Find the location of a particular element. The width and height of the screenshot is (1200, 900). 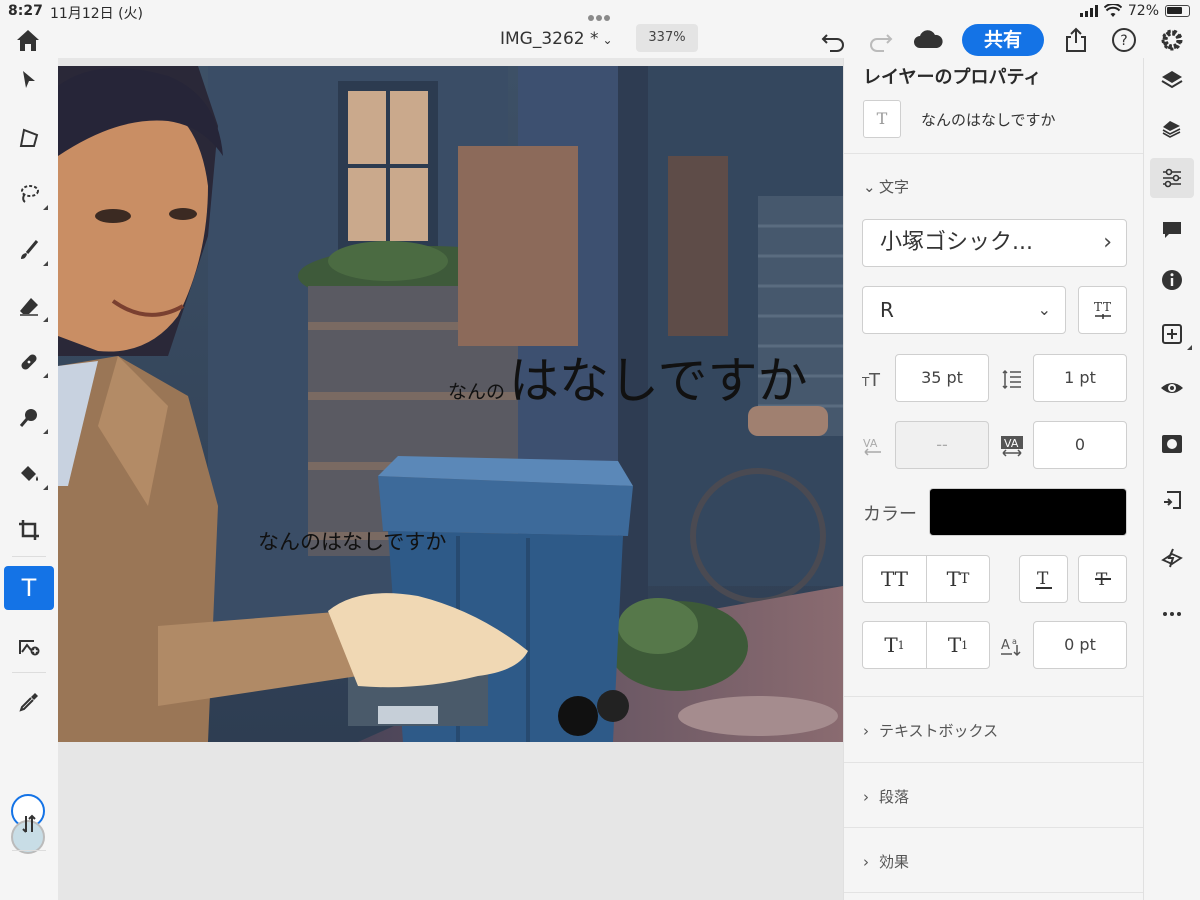

mask-button is located at coordinates (1172, 444).